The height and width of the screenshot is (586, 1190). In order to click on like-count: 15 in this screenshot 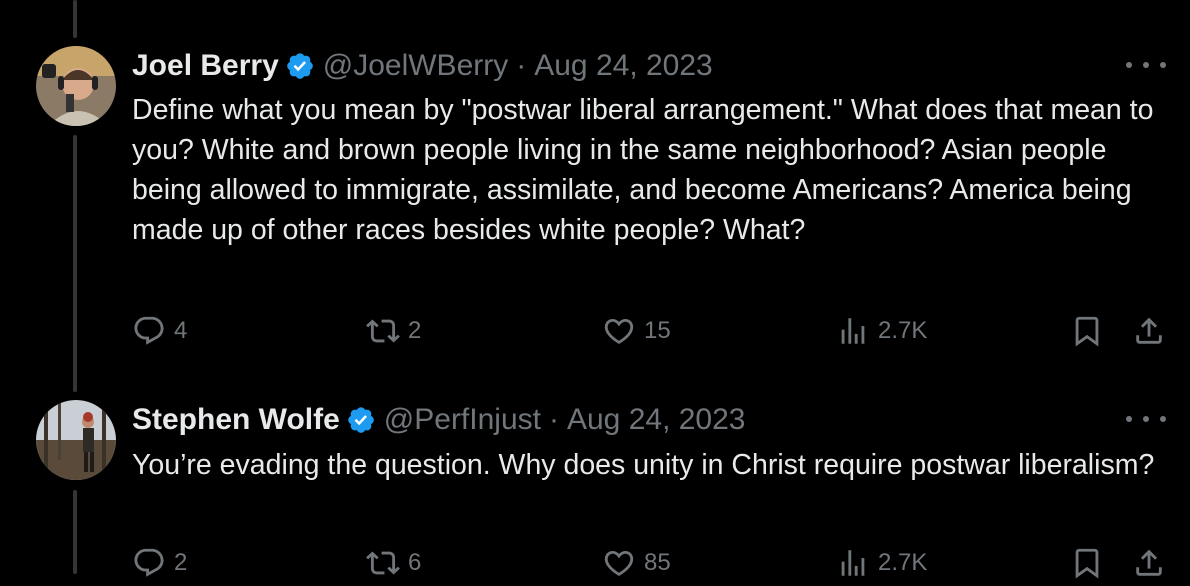, I will do `click(657, 330)`.